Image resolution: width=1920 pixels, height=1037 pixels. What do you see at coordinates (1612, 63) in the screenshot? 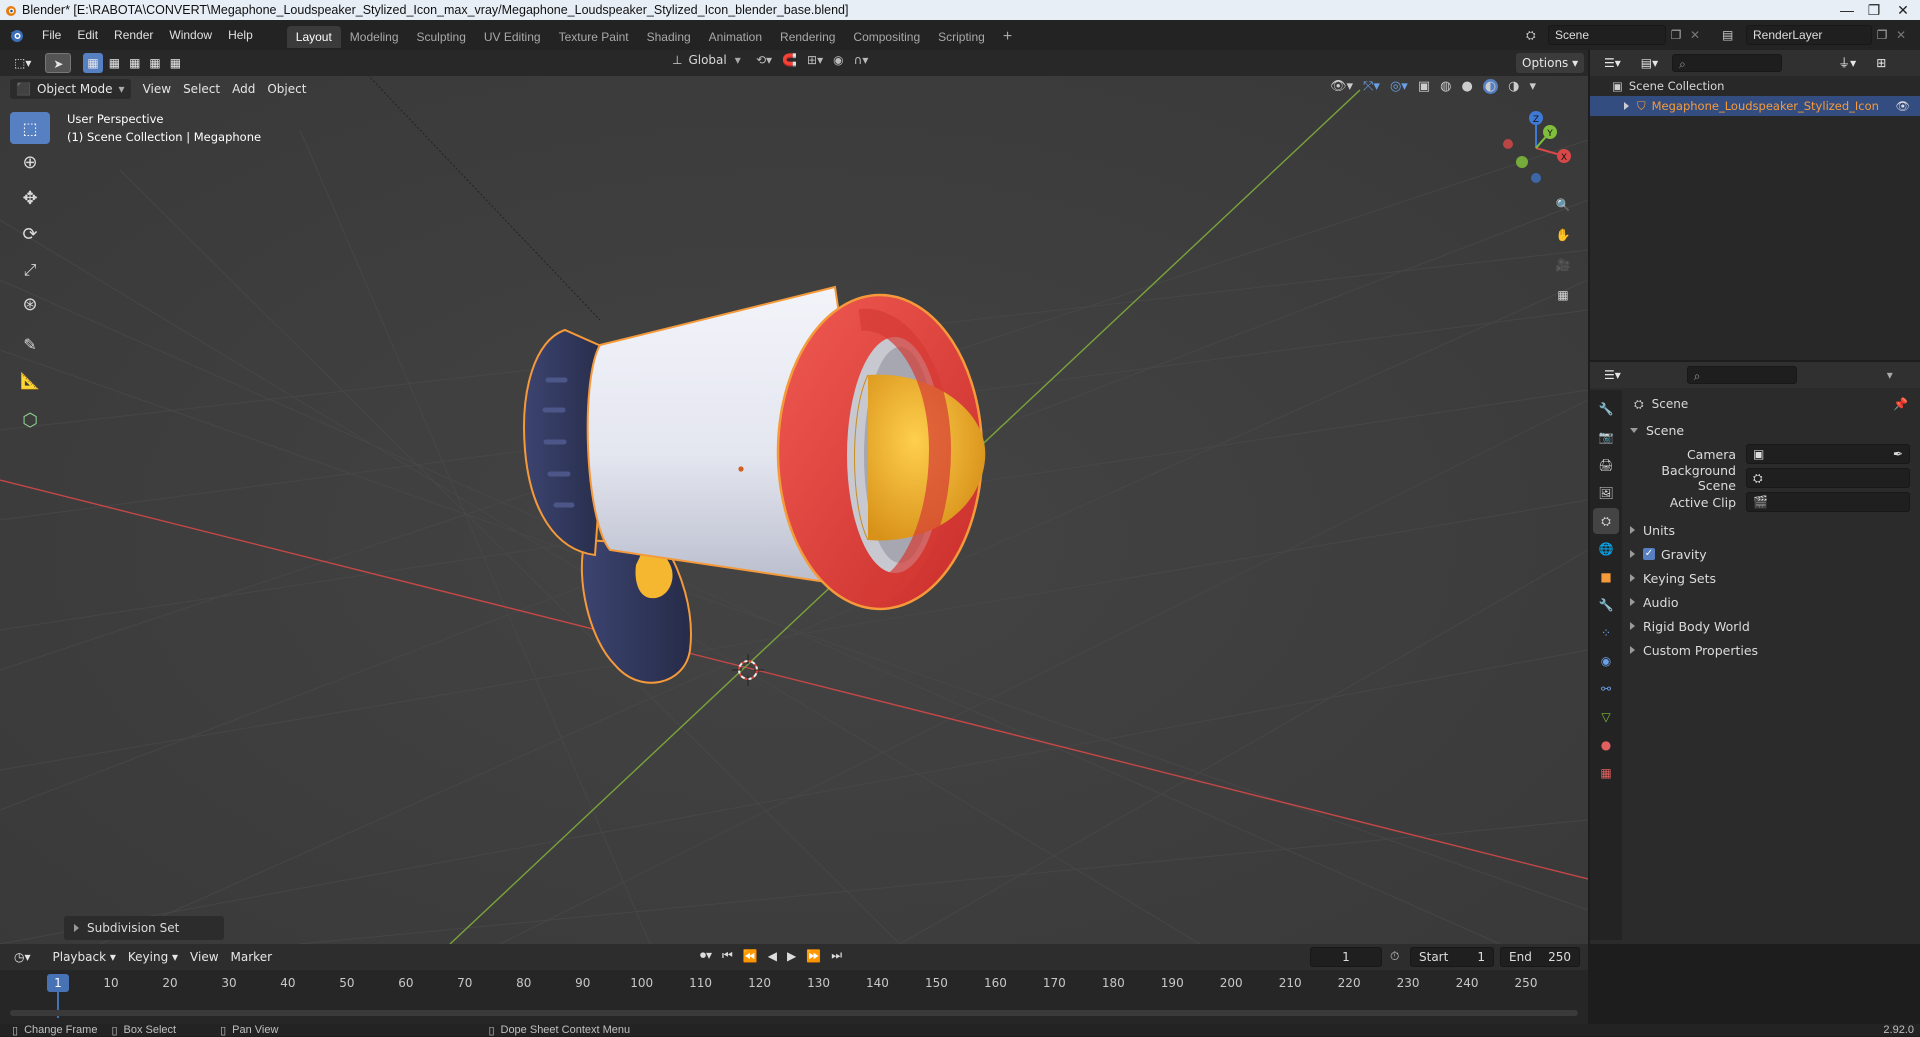
I see `outliner-editor-type-icon: ☰▾` at bounding box center [1612, 63].